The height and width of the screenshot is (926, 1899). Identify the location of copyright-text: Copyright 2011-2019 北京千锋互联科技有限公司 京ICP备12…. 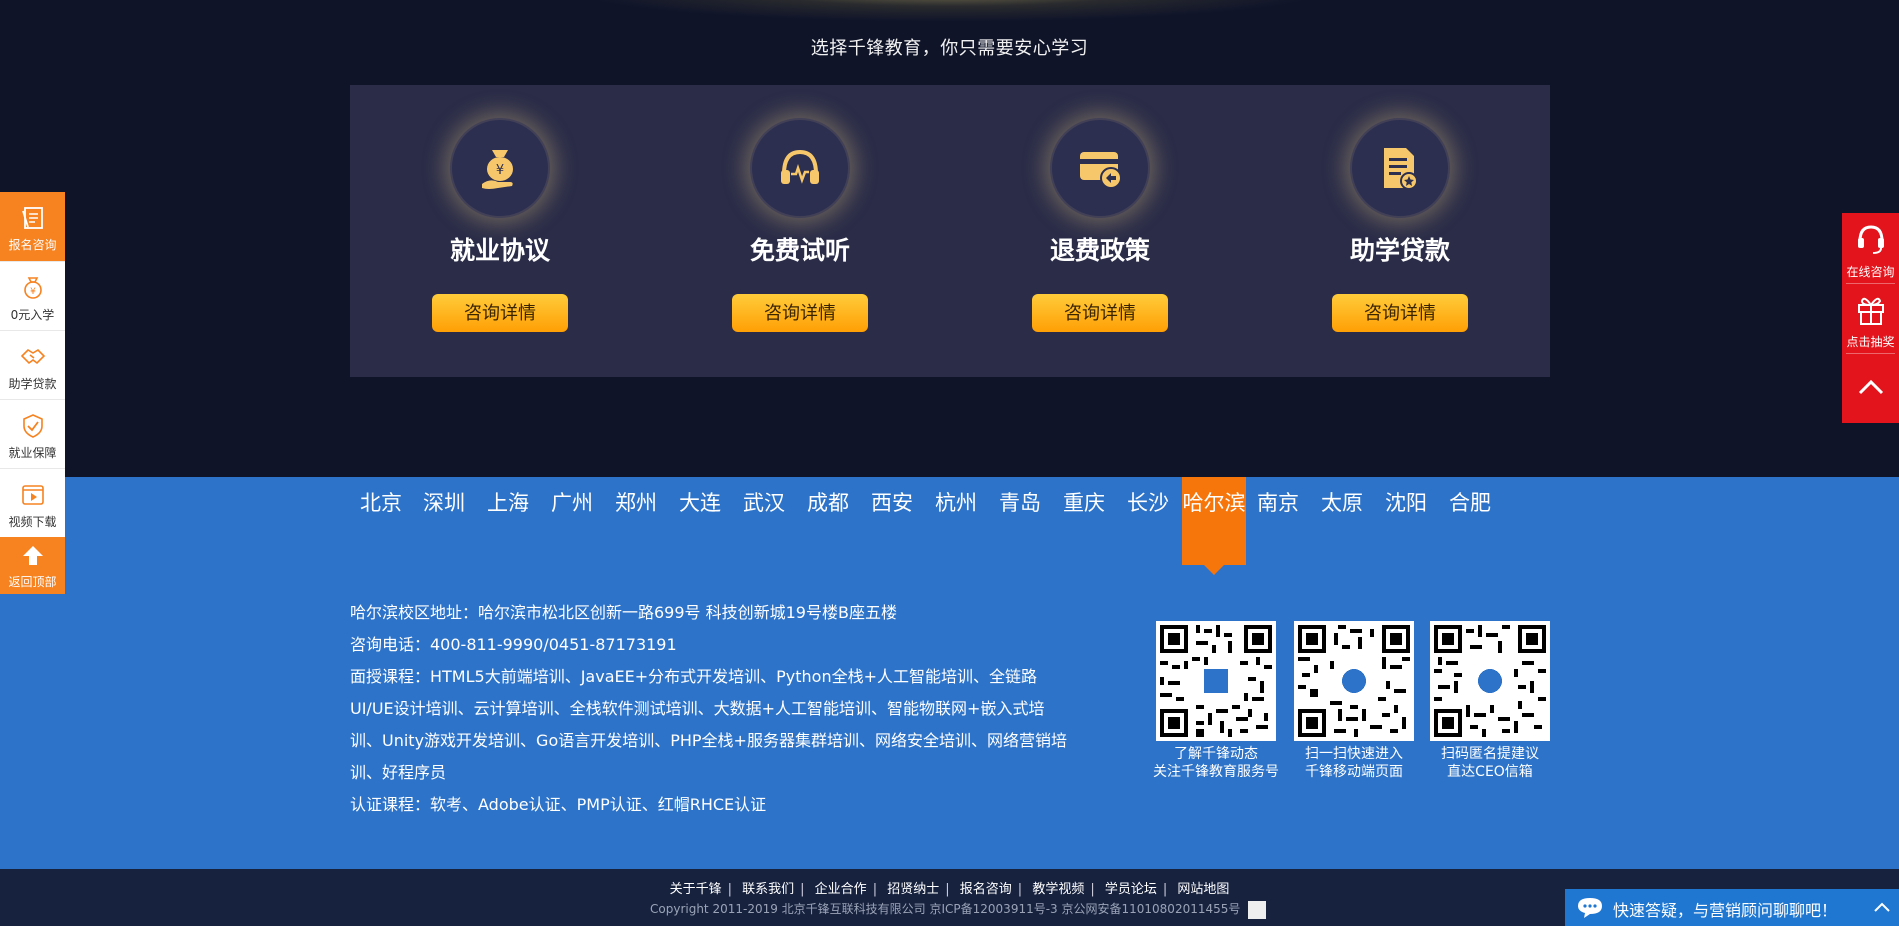
(945, 909).